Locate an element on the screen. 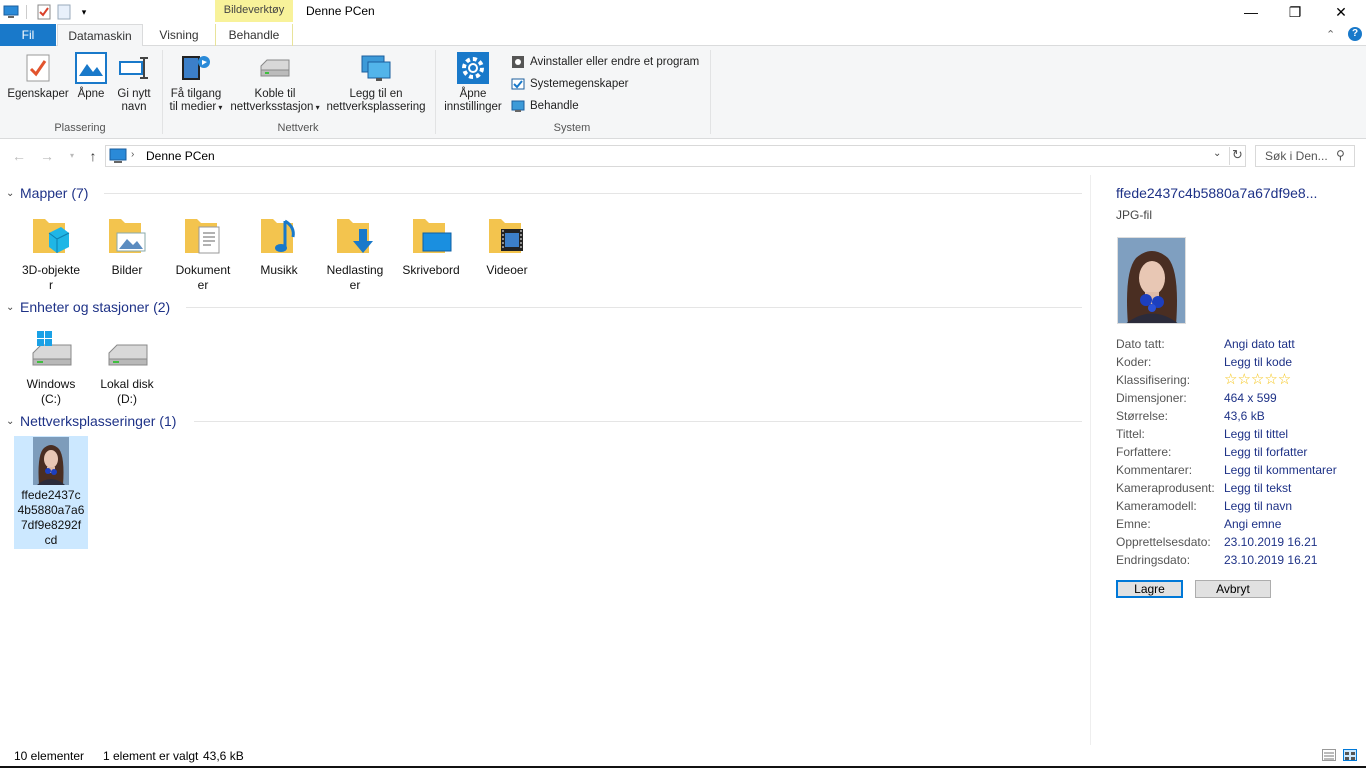 This screenshot has width=1366, height=768. properties-icon is located at coordinates (38, 68).